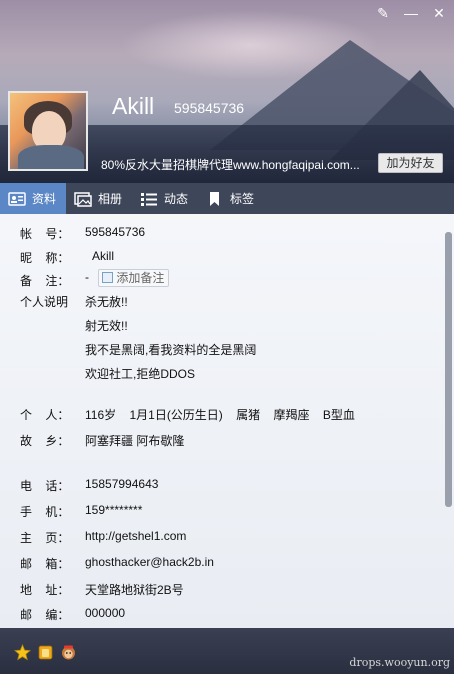 The height and width of the screenshot is (674, 454). What do you see at coordinates (45, 615) in the screenshot?
I see `postcode-label: 邮 编：` at bounding box center [45, 615].